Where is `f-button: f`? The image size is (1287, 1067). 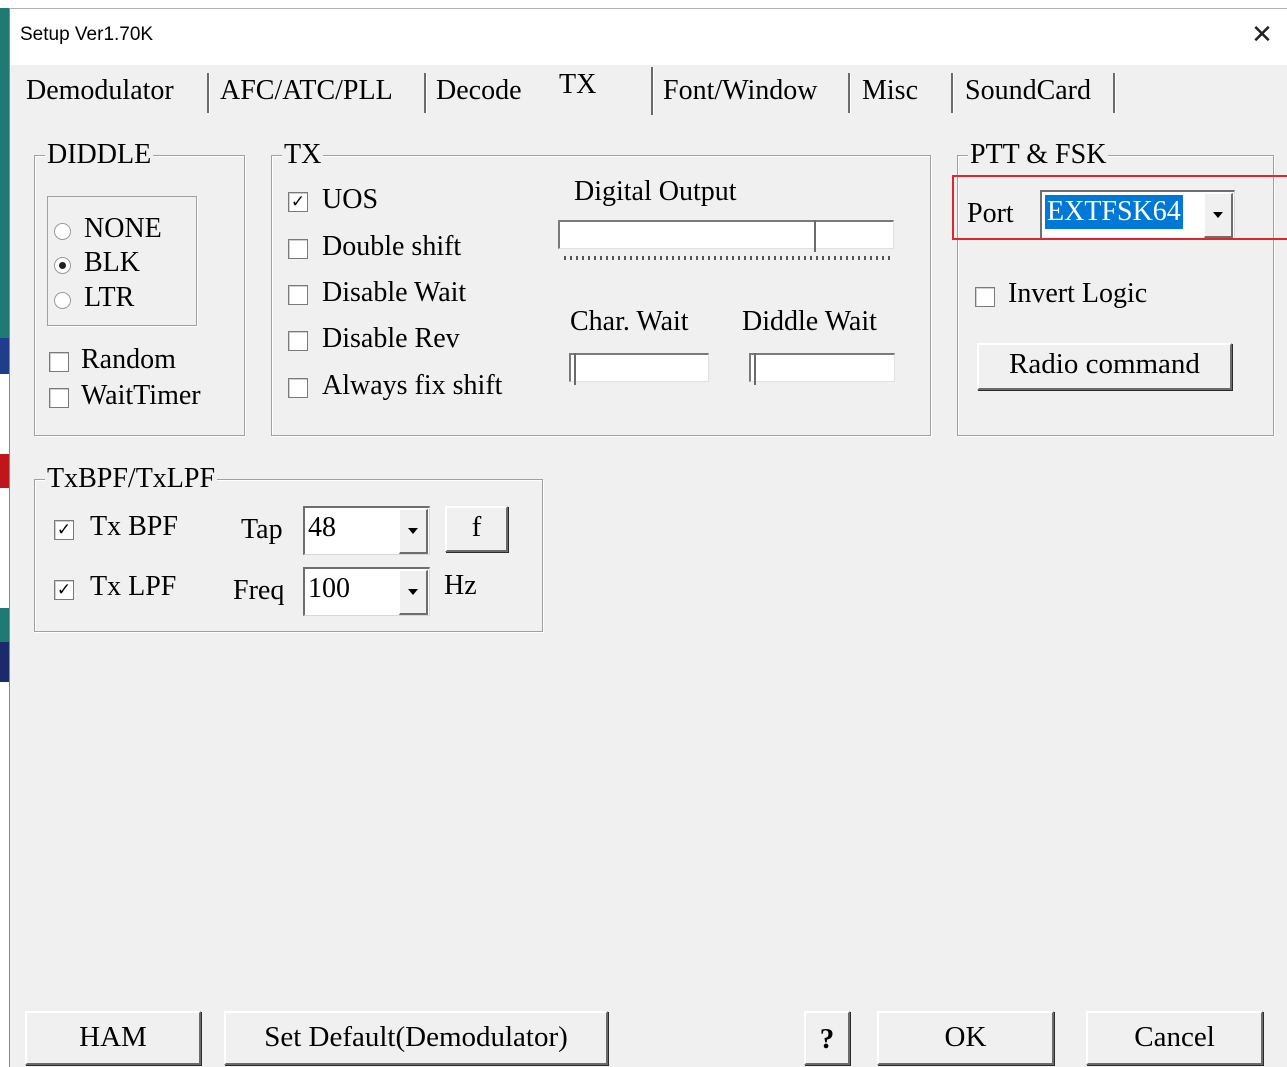 f-button: f is located at coordinates (476, 529).